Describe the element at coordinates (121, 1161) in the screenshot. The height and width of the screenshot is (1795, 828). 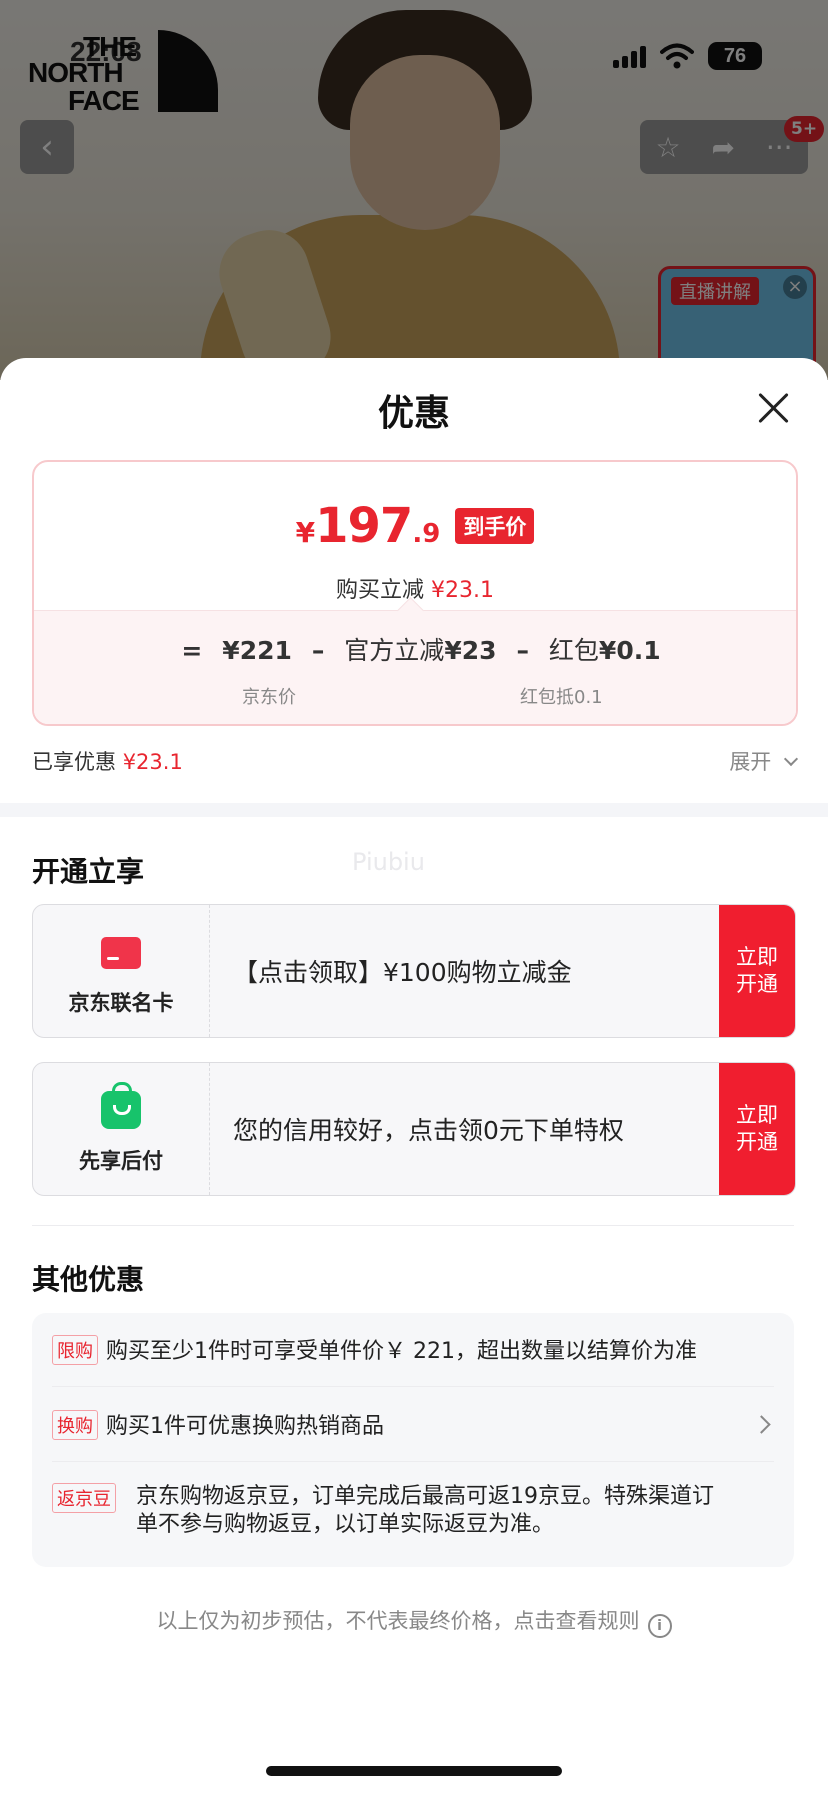
I see `offer-name: 先享后付` at that location.